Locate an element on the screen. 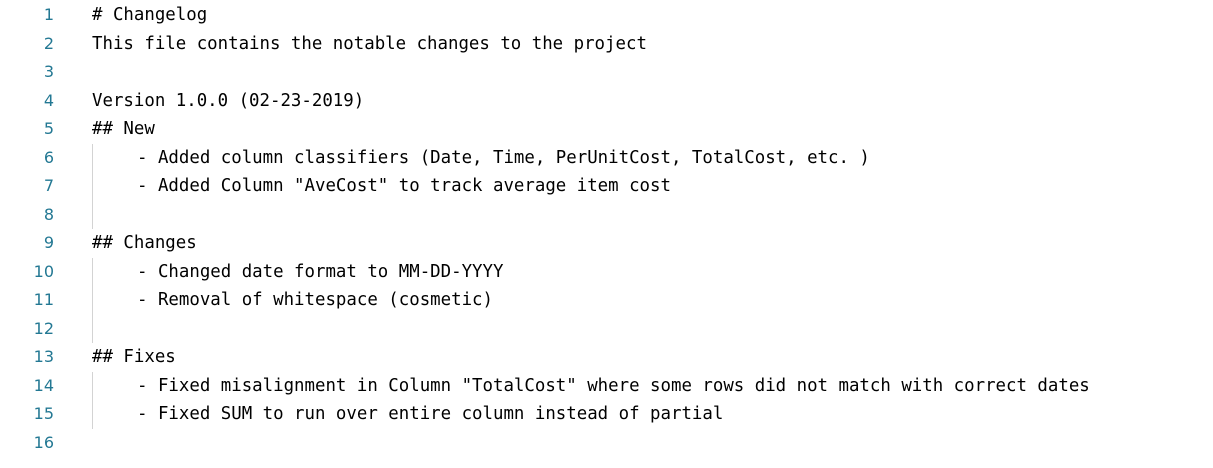 Image resolution: width=1213 pixels, height=468 pixels. line-text: ## Changes is located at coordinates (144, 243).